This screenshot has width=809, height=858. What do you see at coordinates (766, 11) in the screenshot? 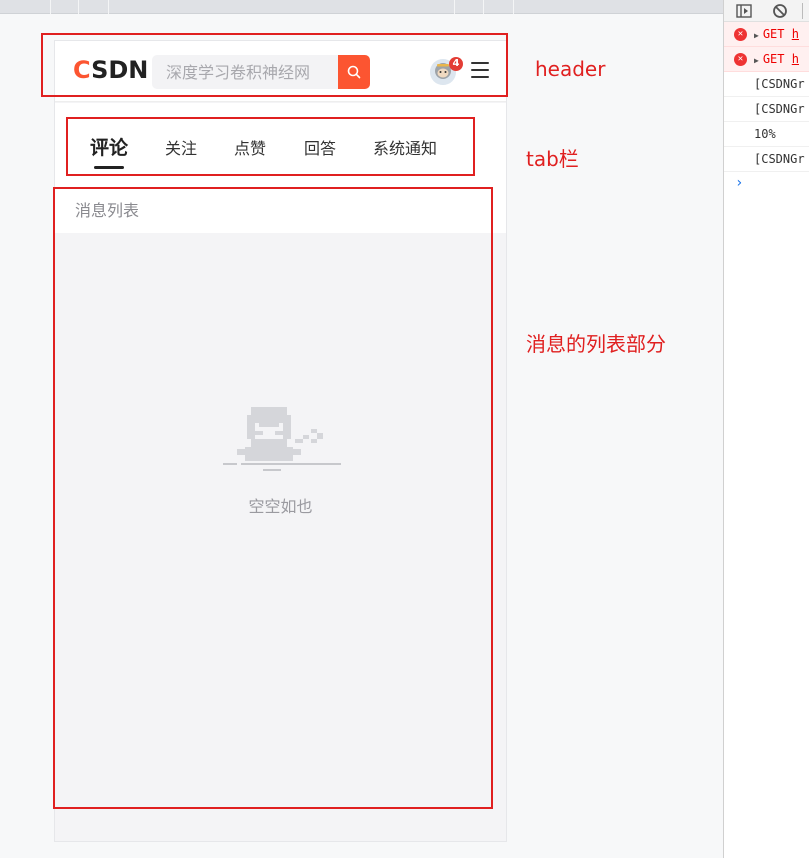
I see `console-toolbar` at bounding box center [766, 11].